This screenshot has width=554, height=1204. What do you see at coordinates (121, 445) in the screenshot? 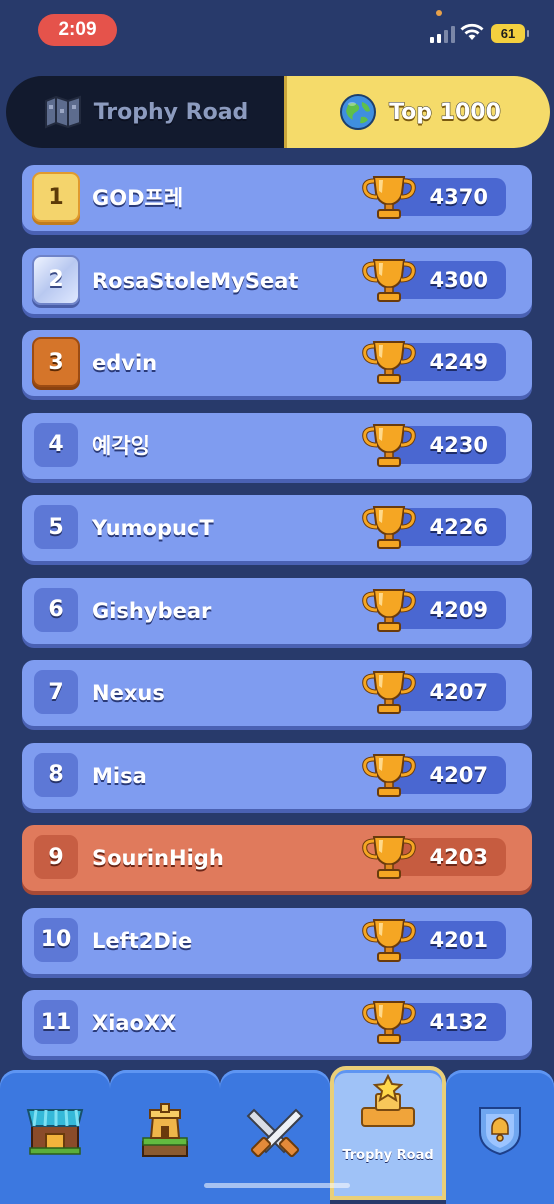
I see `player-name: 예각잉` at bounding box center [121, 445].